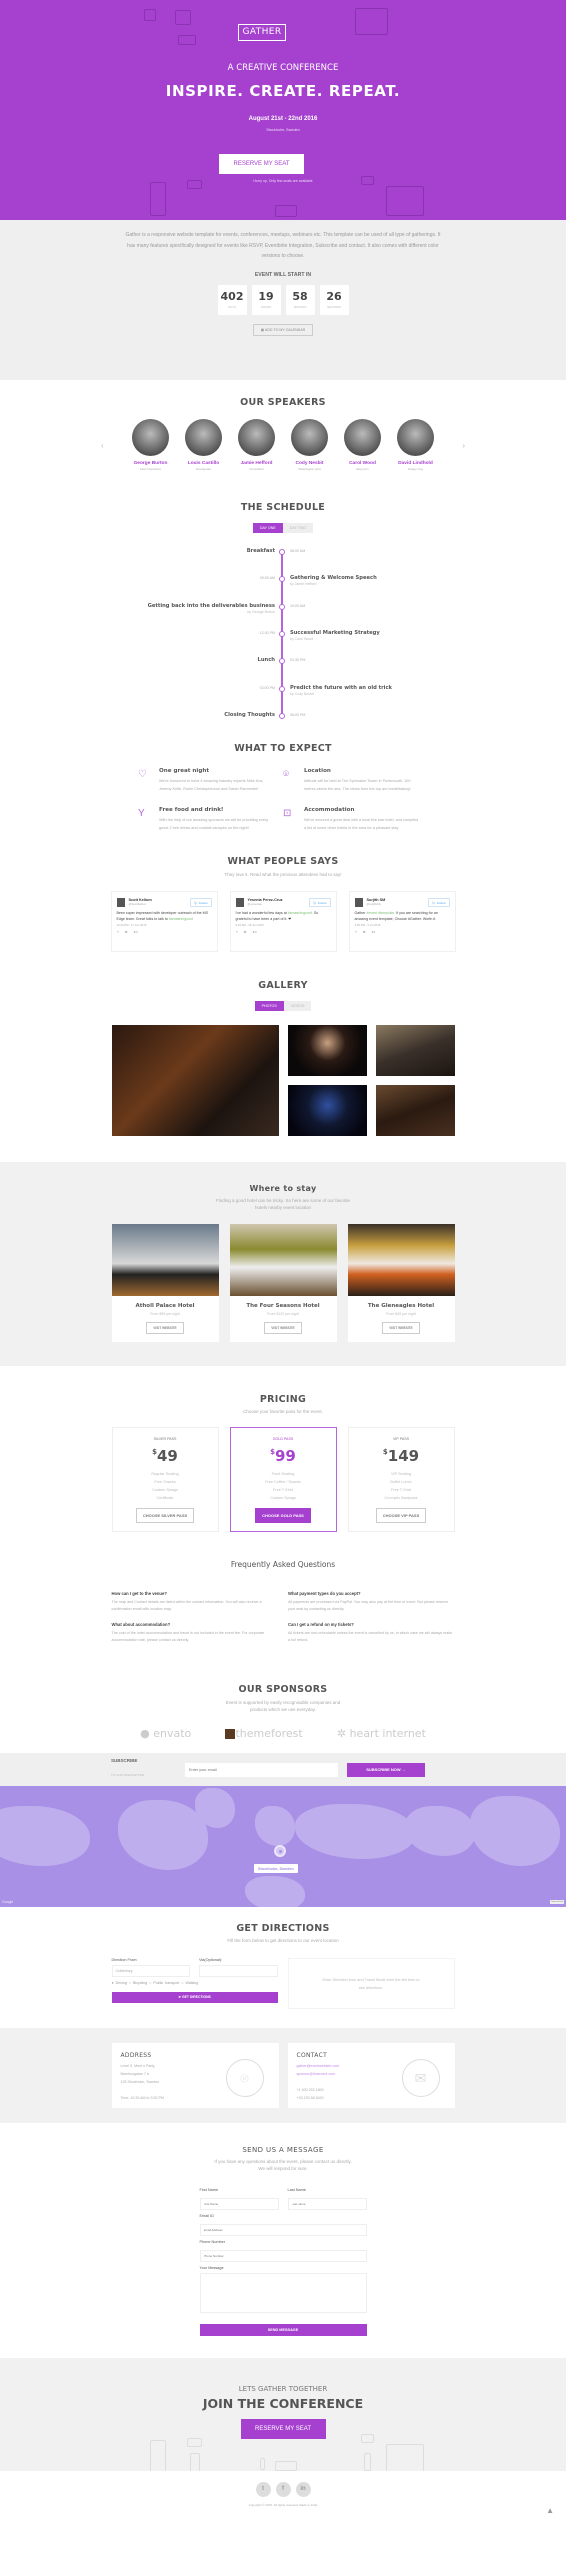 This screenshot has height=2560, width=566. I want to click on tab-day-one: DAY ONE, so click(267, 528).